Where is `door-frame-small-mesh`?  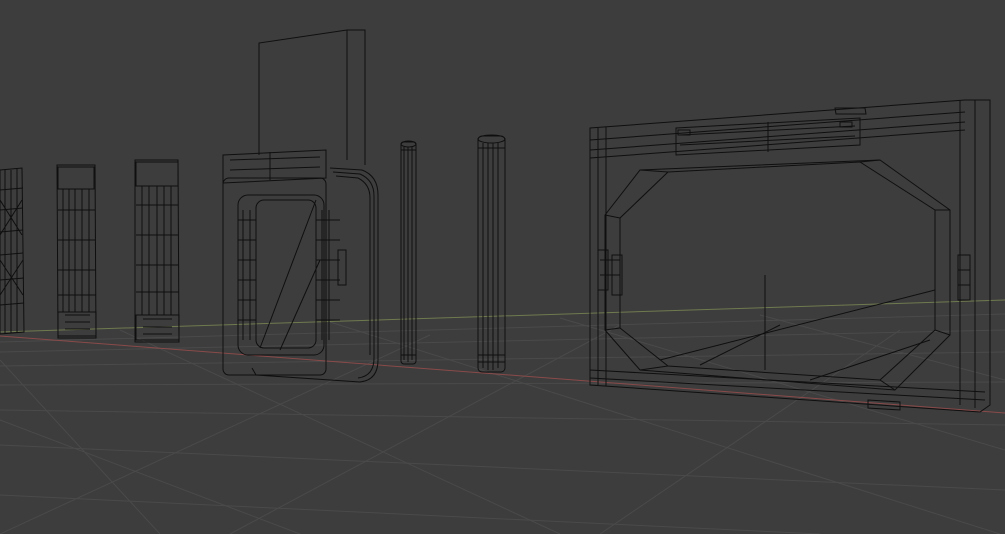 door-frame-small-mesh is located at coordinates (300, 206).